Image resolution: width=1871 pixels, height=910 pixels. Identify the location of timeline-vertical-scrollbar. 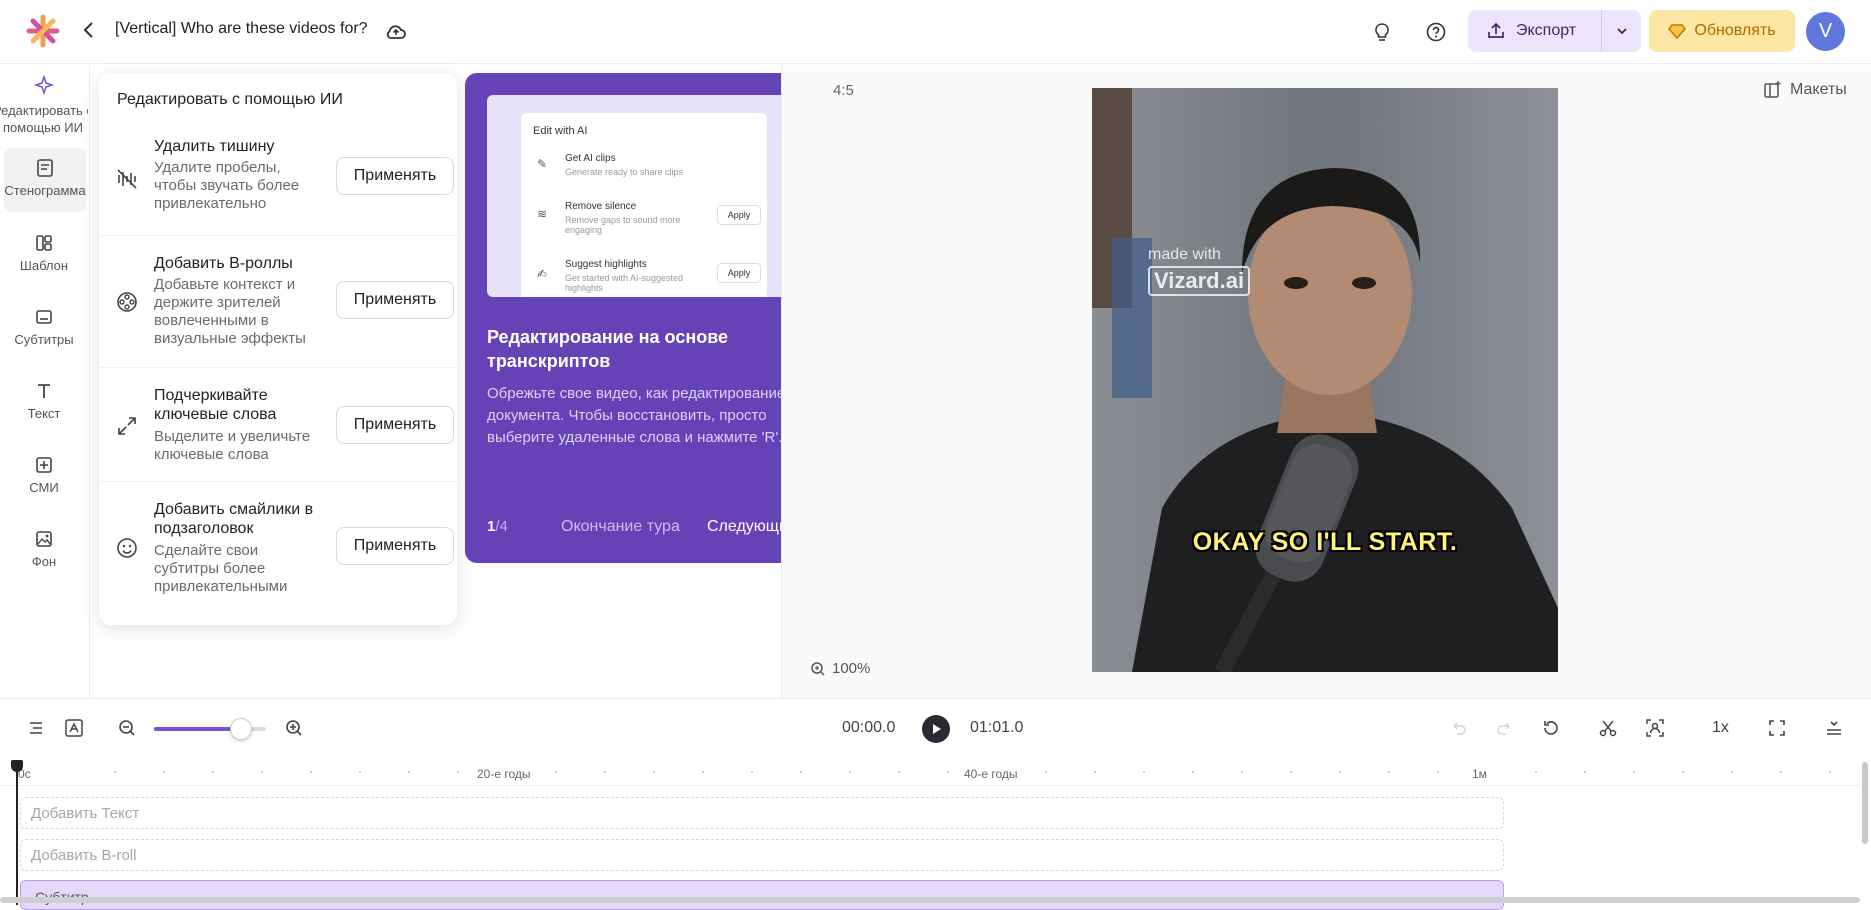
(1865, 803).